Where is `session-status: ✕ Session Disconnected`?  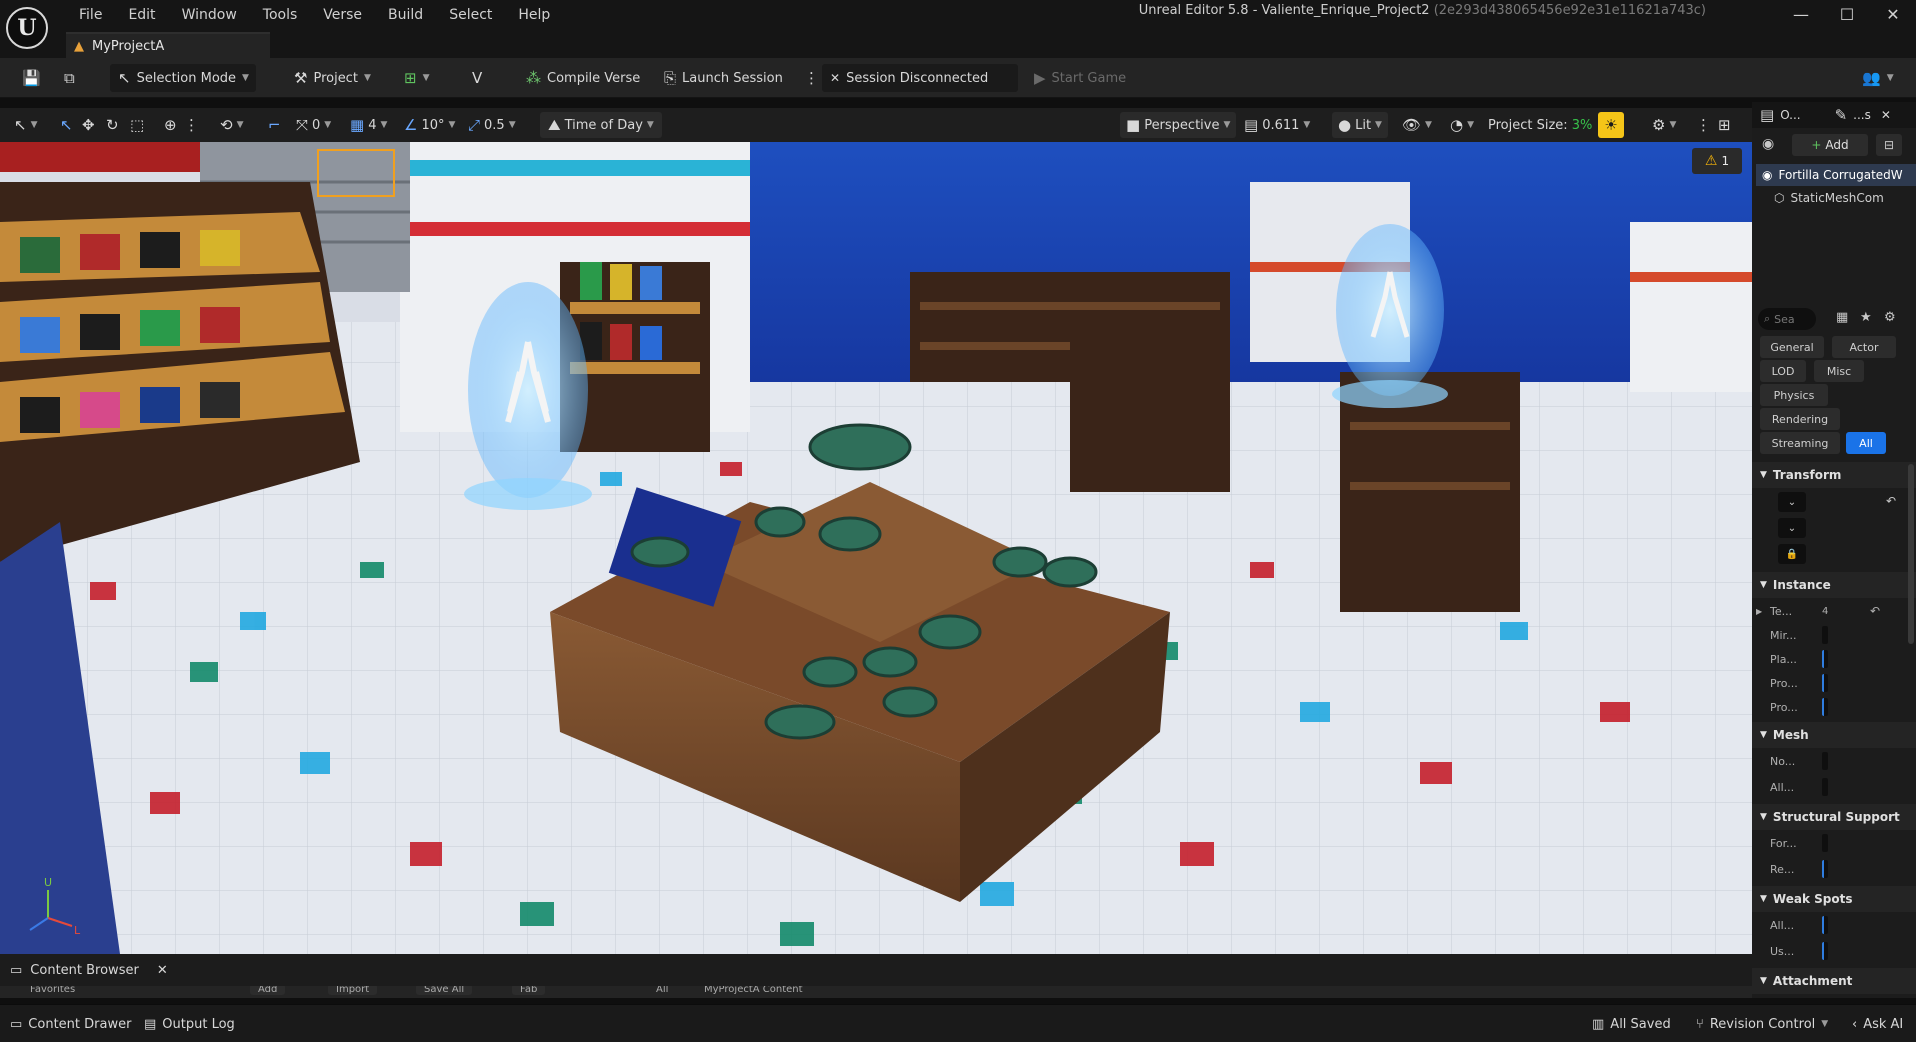 session-status: ✕ Session Disconnected is located at coordinates (920, 78).